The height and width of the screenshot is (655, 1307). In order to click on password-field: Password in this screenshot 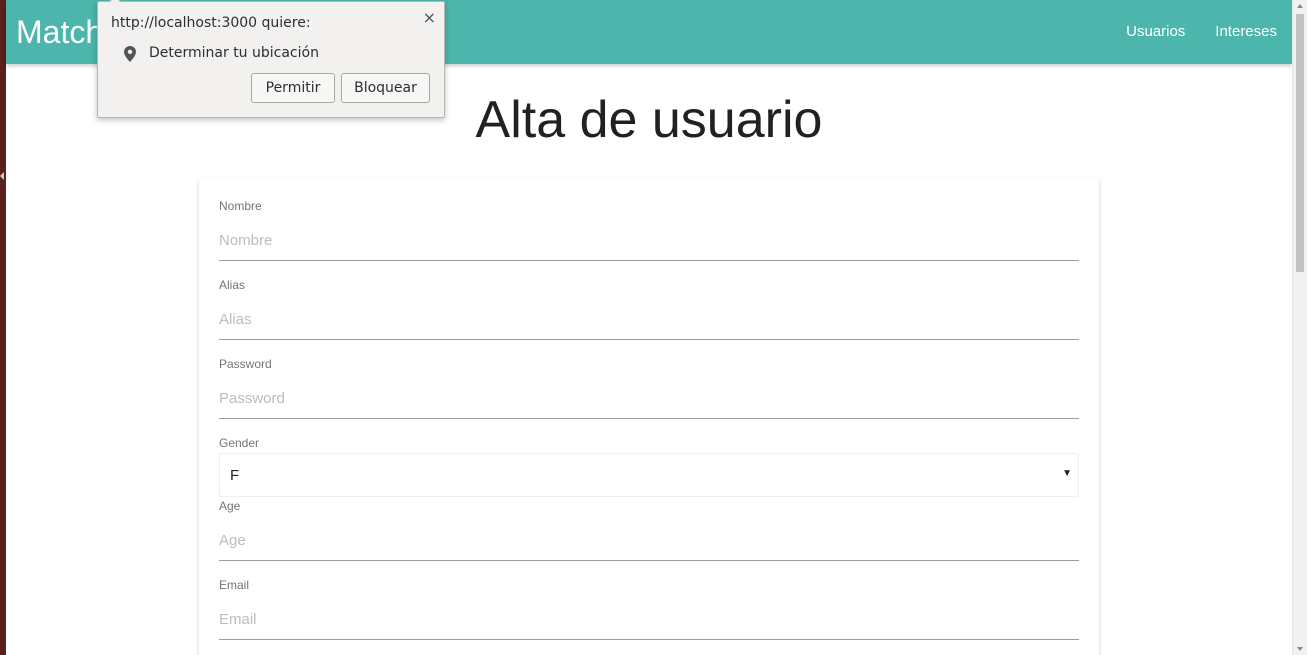, I will do `click(649, 388)`.